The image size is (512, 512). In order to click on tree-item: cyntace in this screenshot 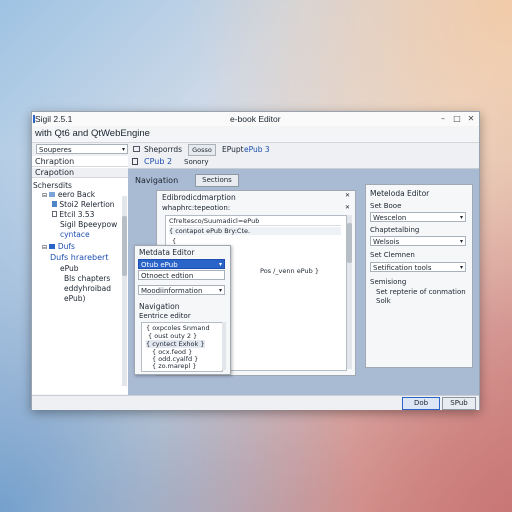, I will do `click(75, 234)`.